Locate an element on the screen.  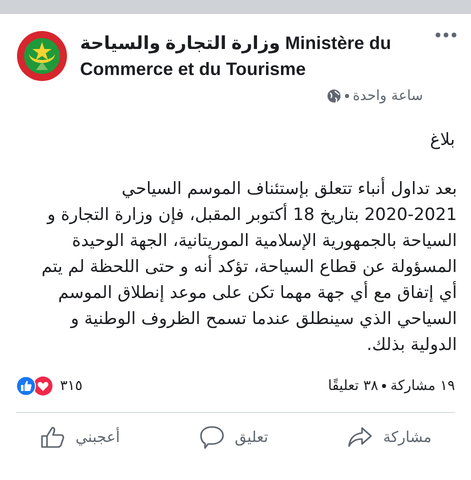
globe-icon is located at coordinates (333, 96).